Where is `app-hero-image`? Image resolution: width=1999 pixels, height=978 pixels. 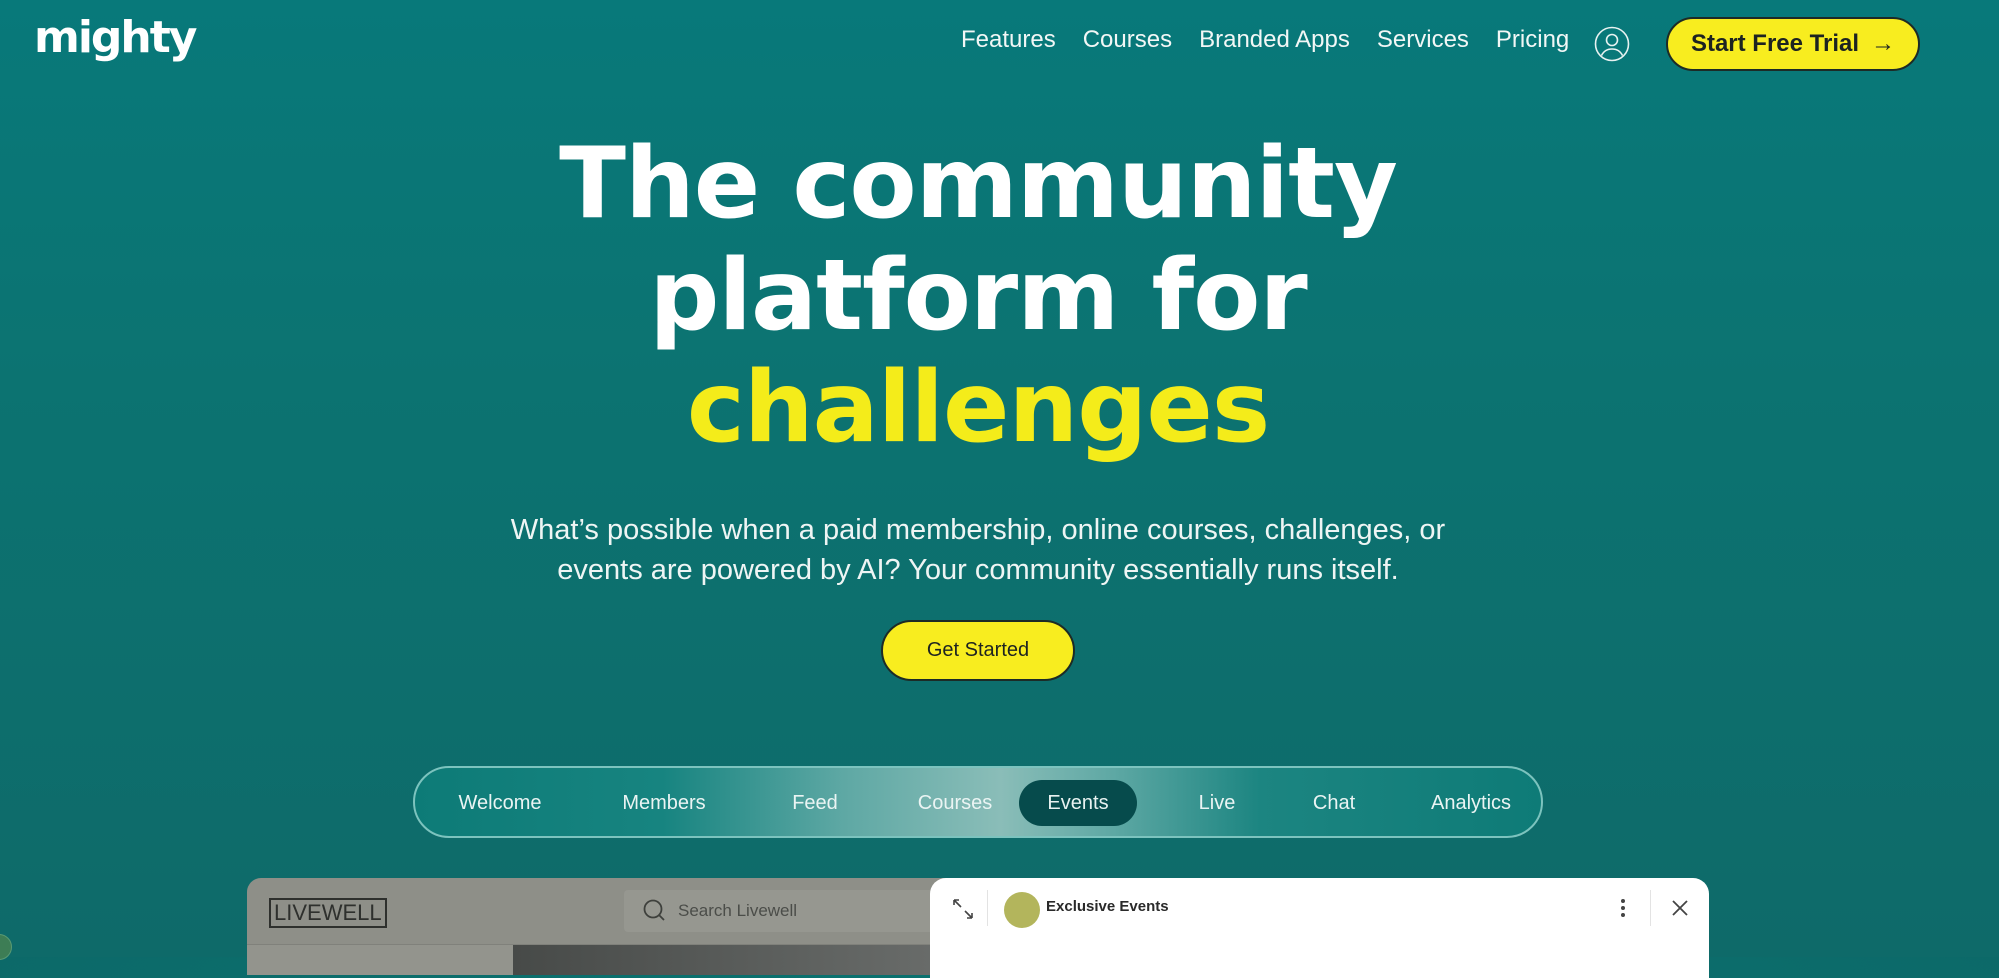 app-hero-image is located at coordinates (740, 960).